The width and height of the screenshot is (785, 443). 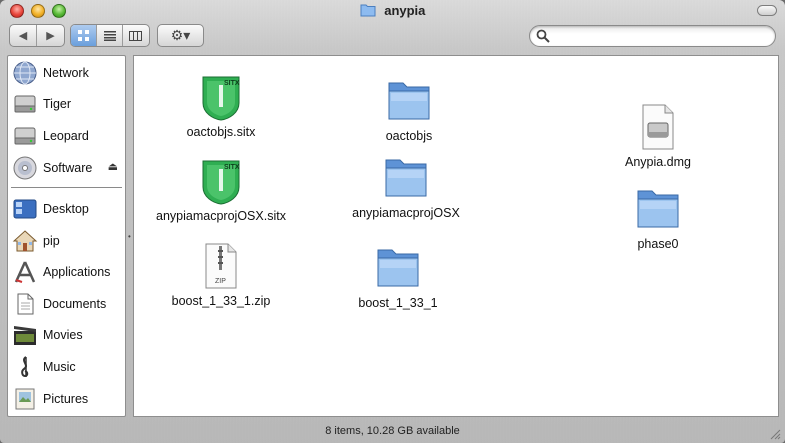 I want to click on documents-icon, so click(x=25, y=304).